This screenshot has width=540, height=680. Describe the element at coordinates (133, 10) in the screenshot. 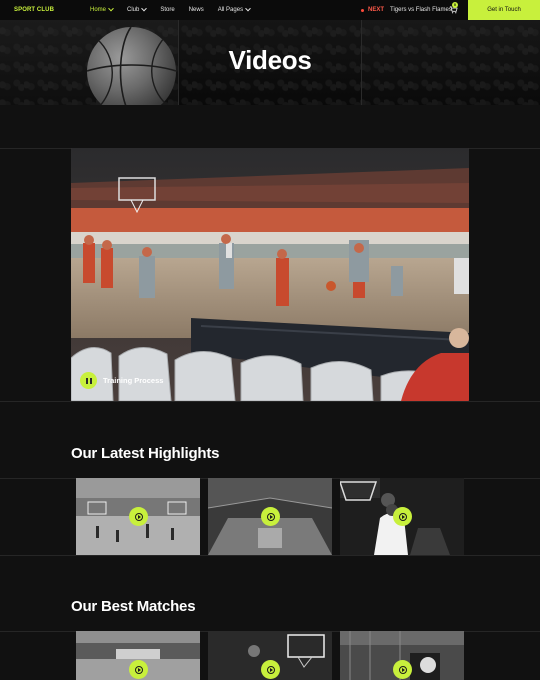

I see `menu-item-label: Club` at that location.